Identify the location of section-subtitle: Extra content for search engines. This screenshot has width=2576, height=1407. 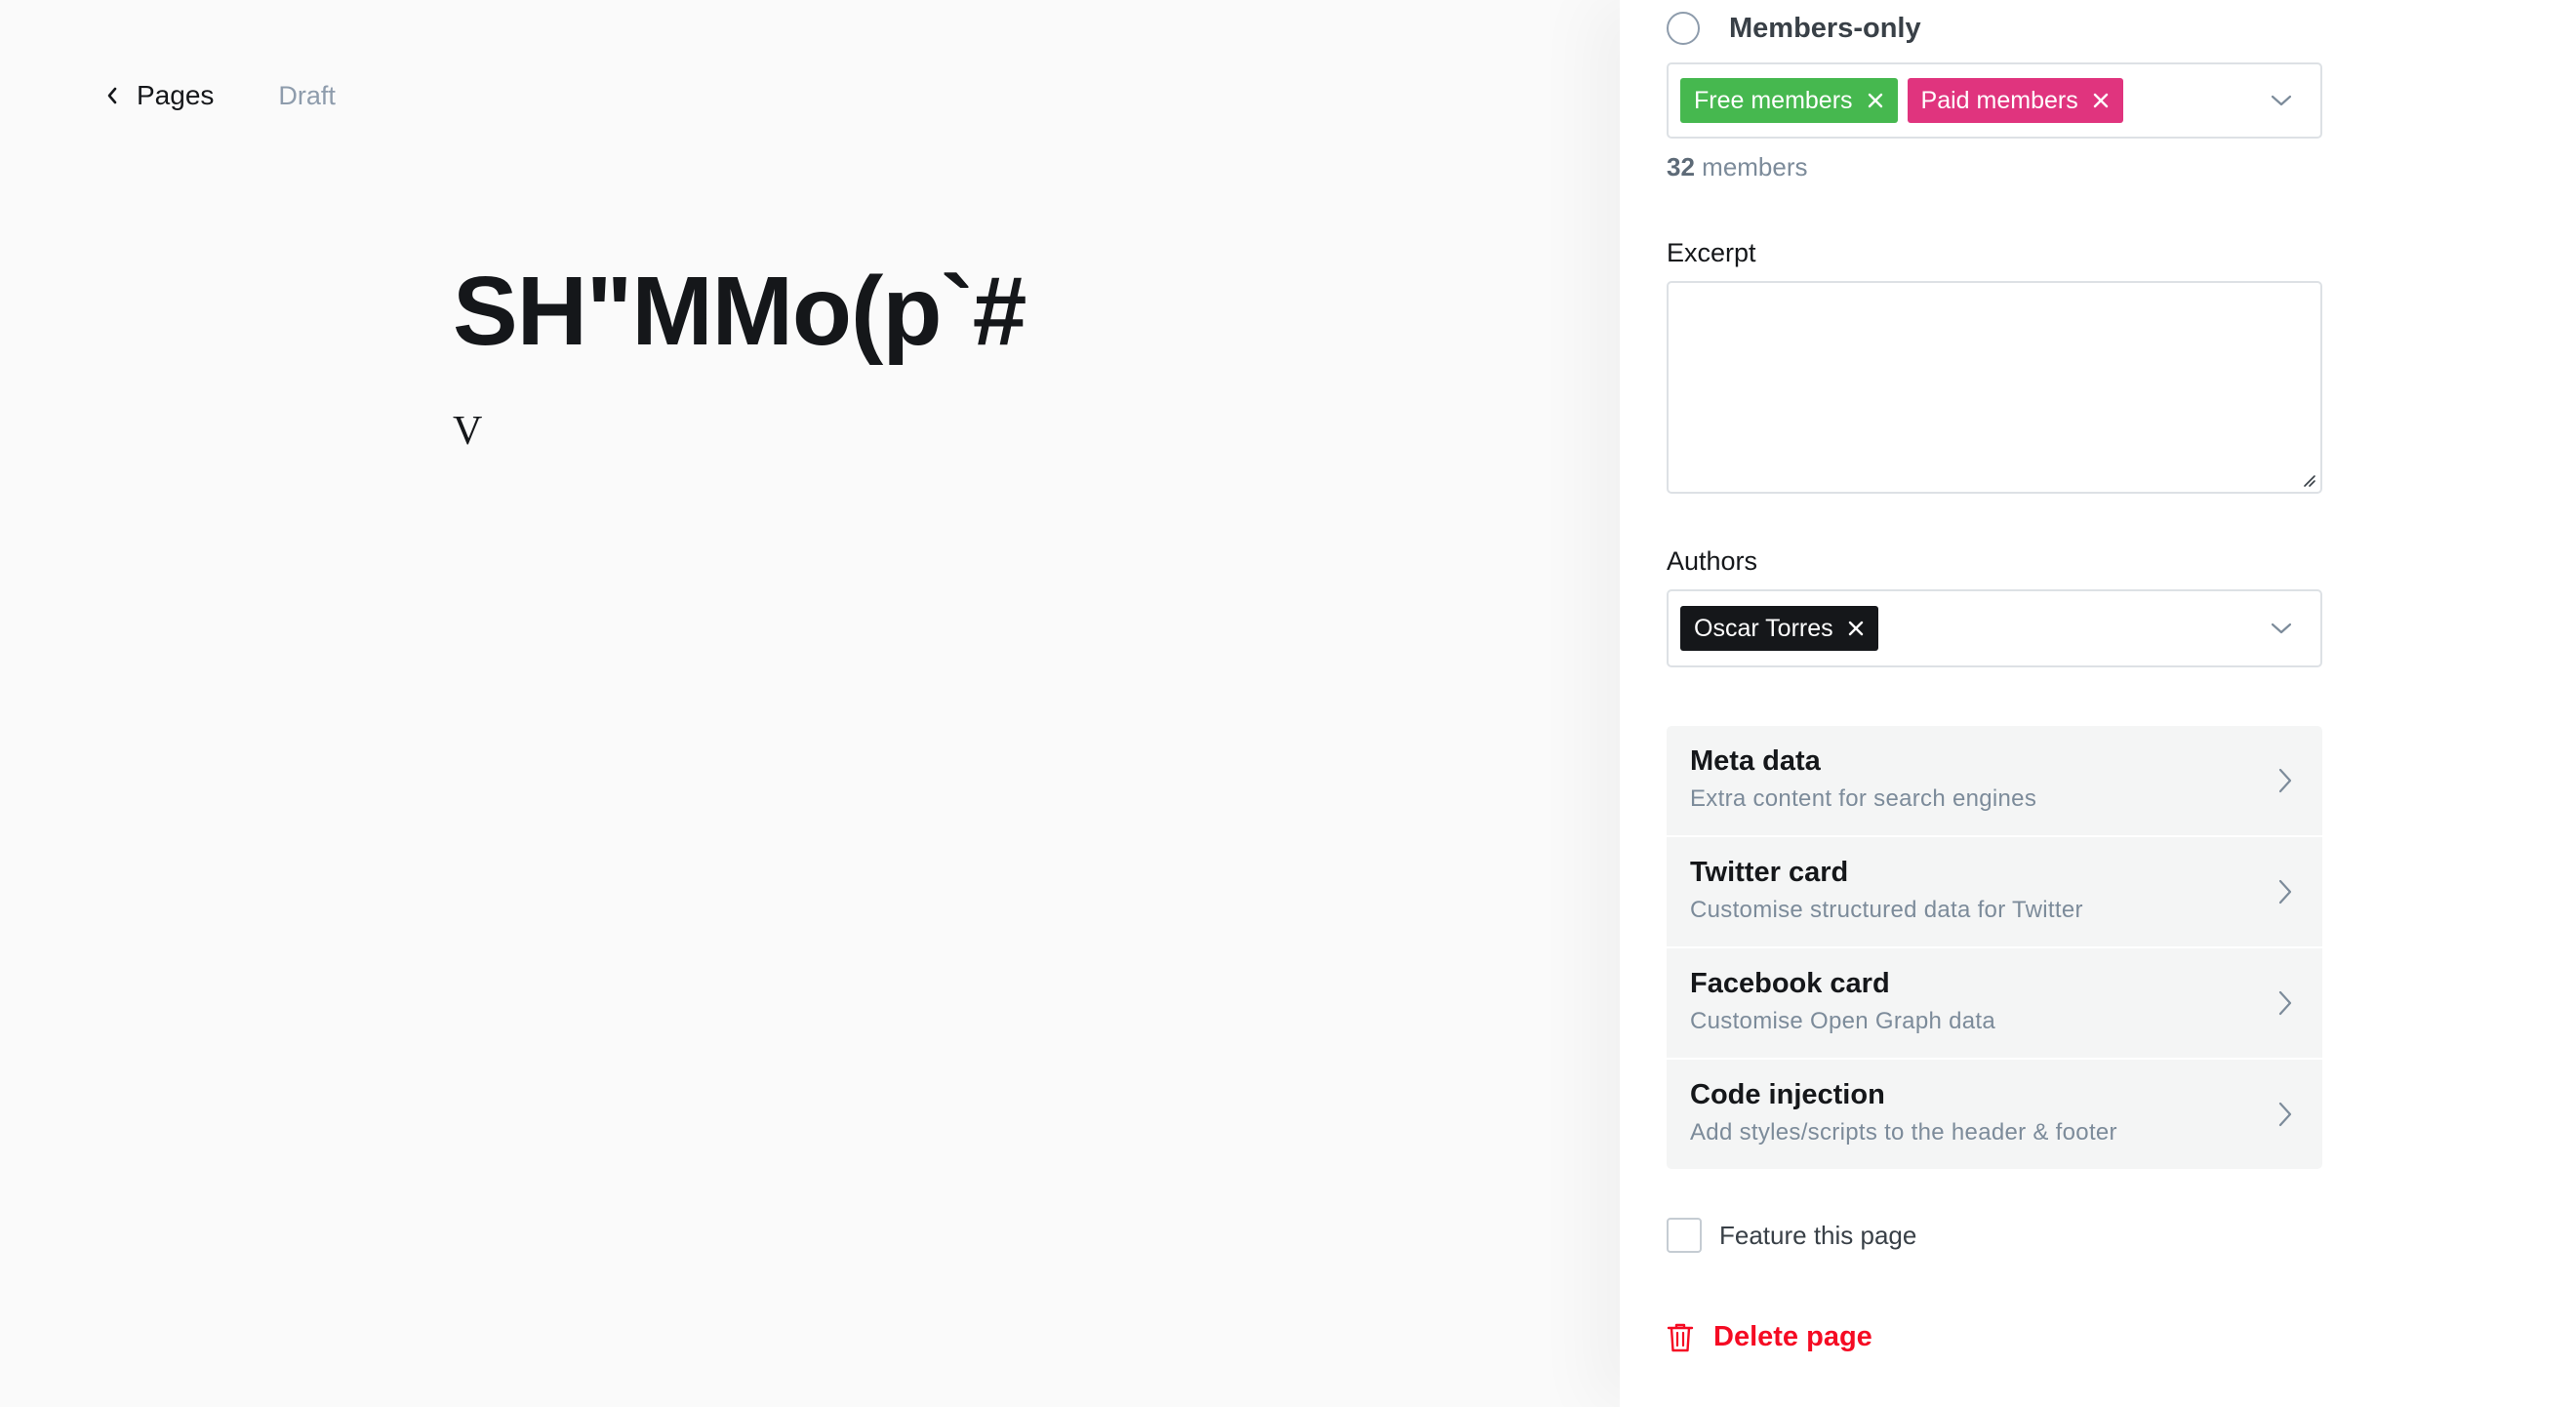
(1863, 798).